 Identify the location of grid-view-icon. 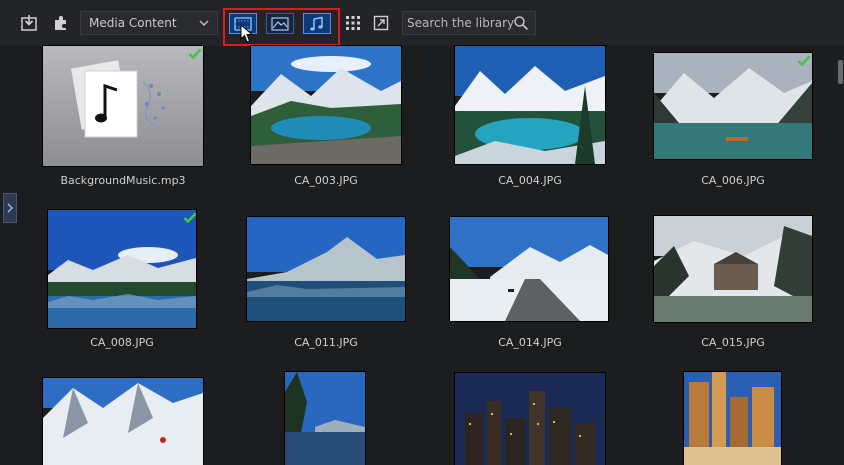
(353, 23).